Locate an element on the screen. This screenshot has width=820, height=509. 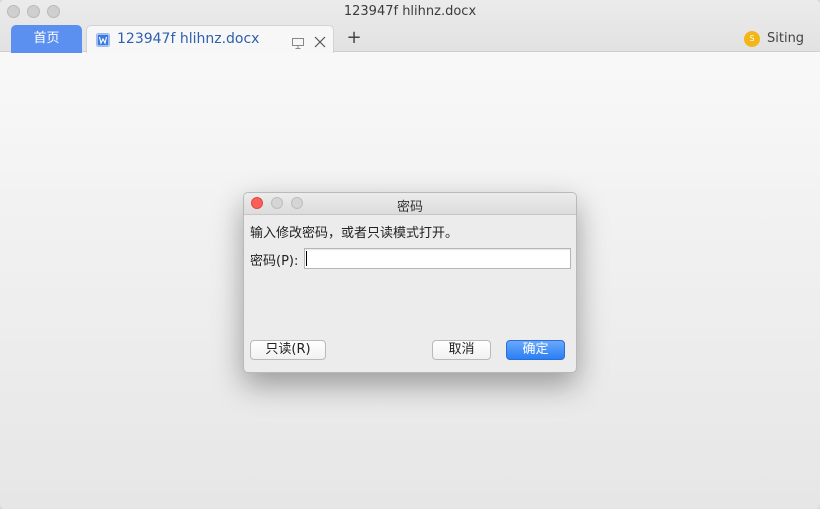
tab-document: 123947f hlihnz.docx is located at coordinates (210, 39).